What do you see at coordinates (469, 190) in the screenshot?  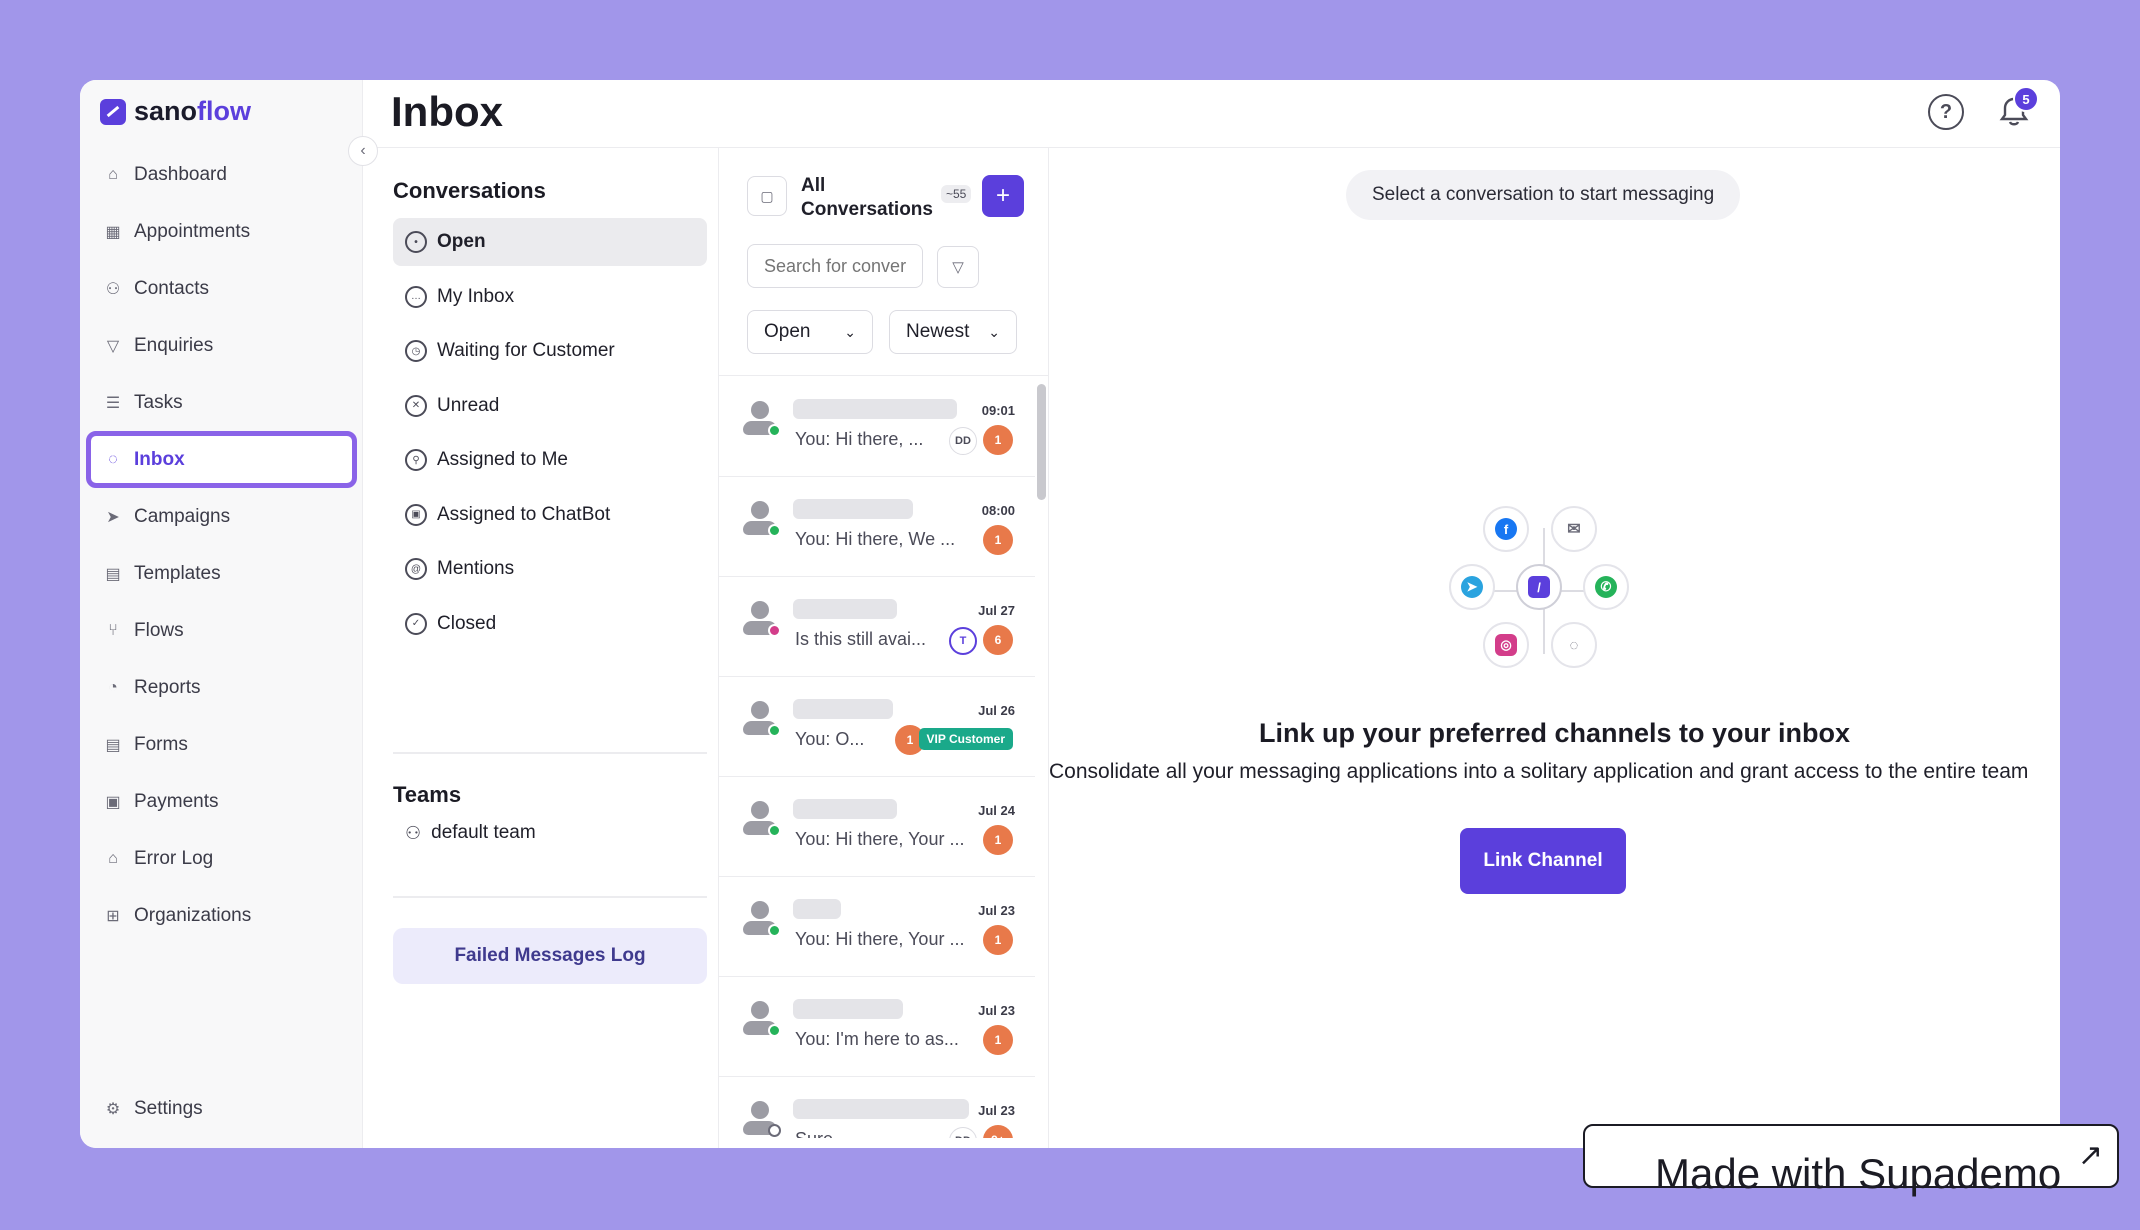 I see `conversations-heading: Conversations` at bounding box center [469, 190].